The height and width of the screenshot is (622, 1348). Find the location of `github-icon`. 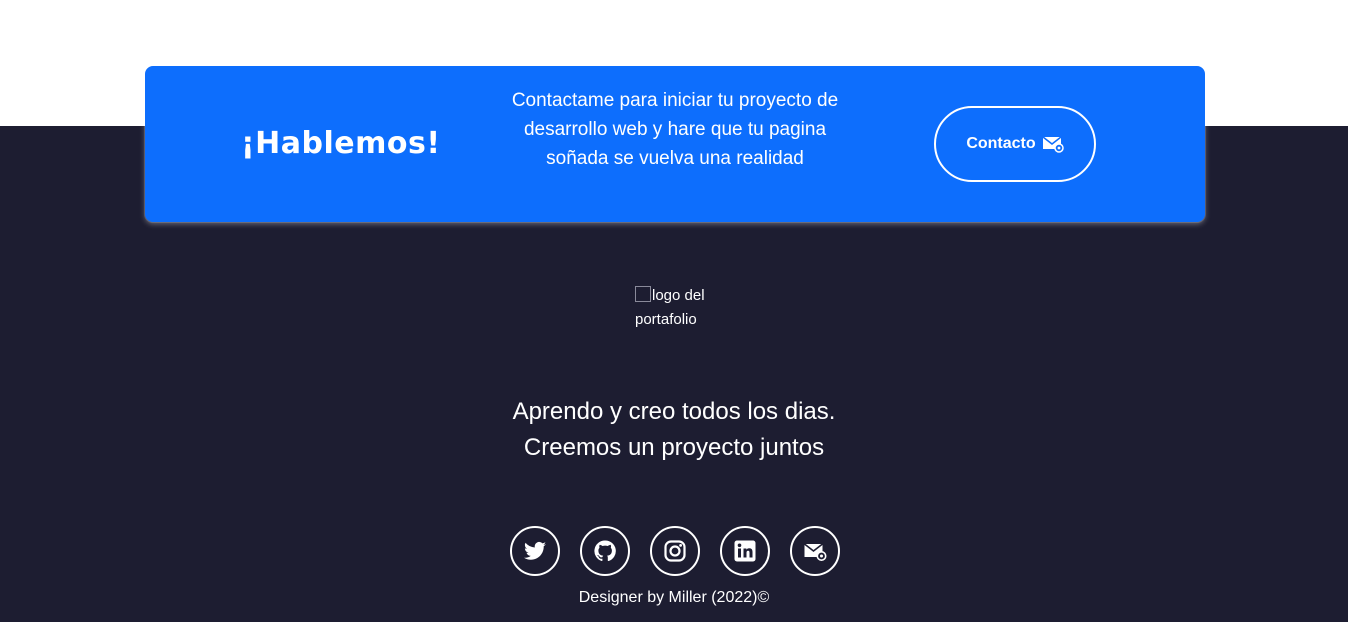

github-icon is located at coordinates (605, 551).